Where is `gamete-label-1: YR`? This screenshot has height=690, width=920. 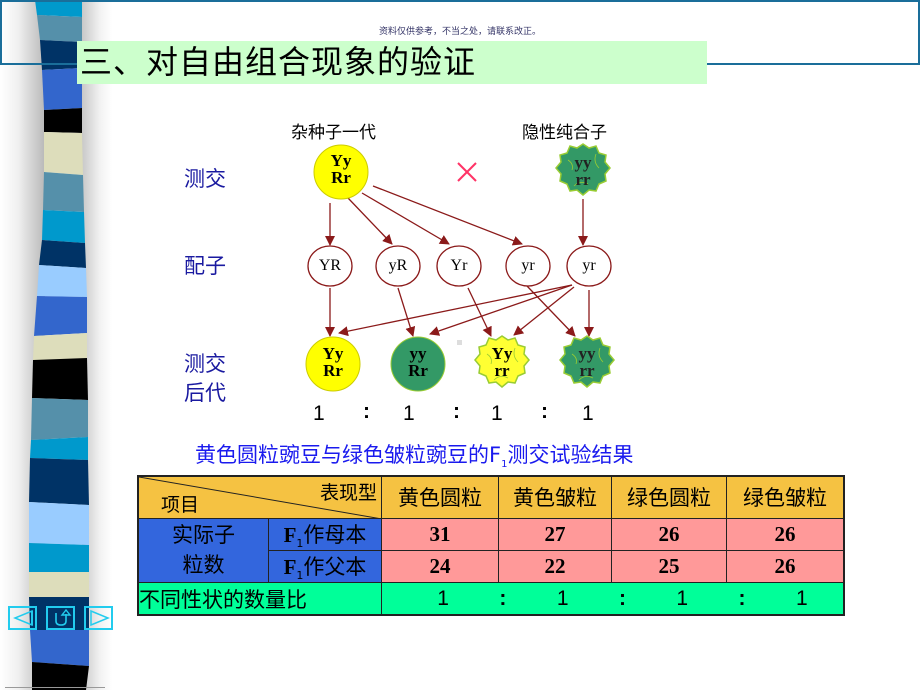 gamete-label-1: YR is located at coordinates (330, 265).